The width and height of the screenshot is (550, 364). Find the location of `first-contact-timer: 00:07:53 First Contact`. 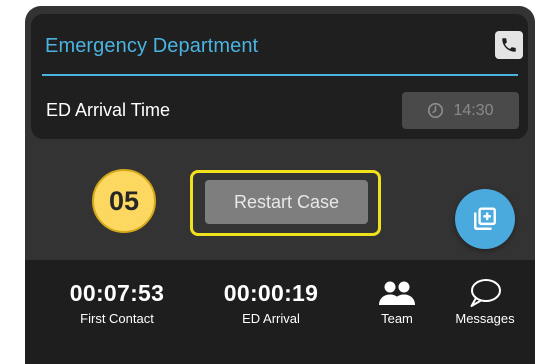

first-contact-timer: 00:07:53 First Contact is located at coordinates (117, 303).